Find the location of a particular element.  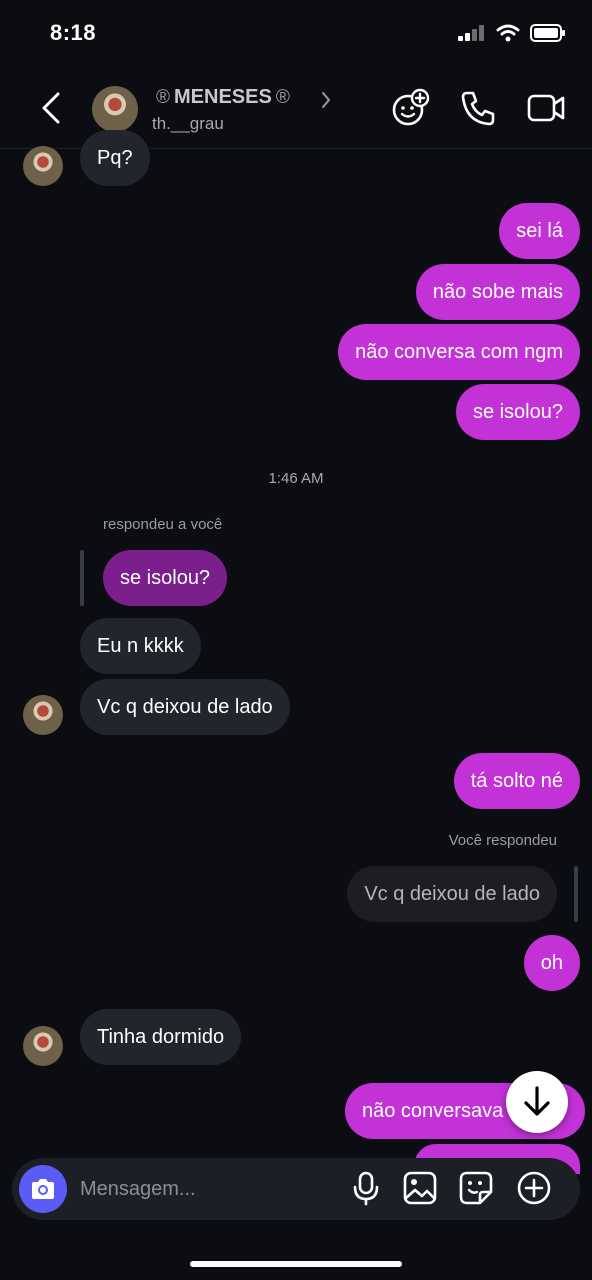

reply-quote: se isolou? is located at coordinates (165, 578).